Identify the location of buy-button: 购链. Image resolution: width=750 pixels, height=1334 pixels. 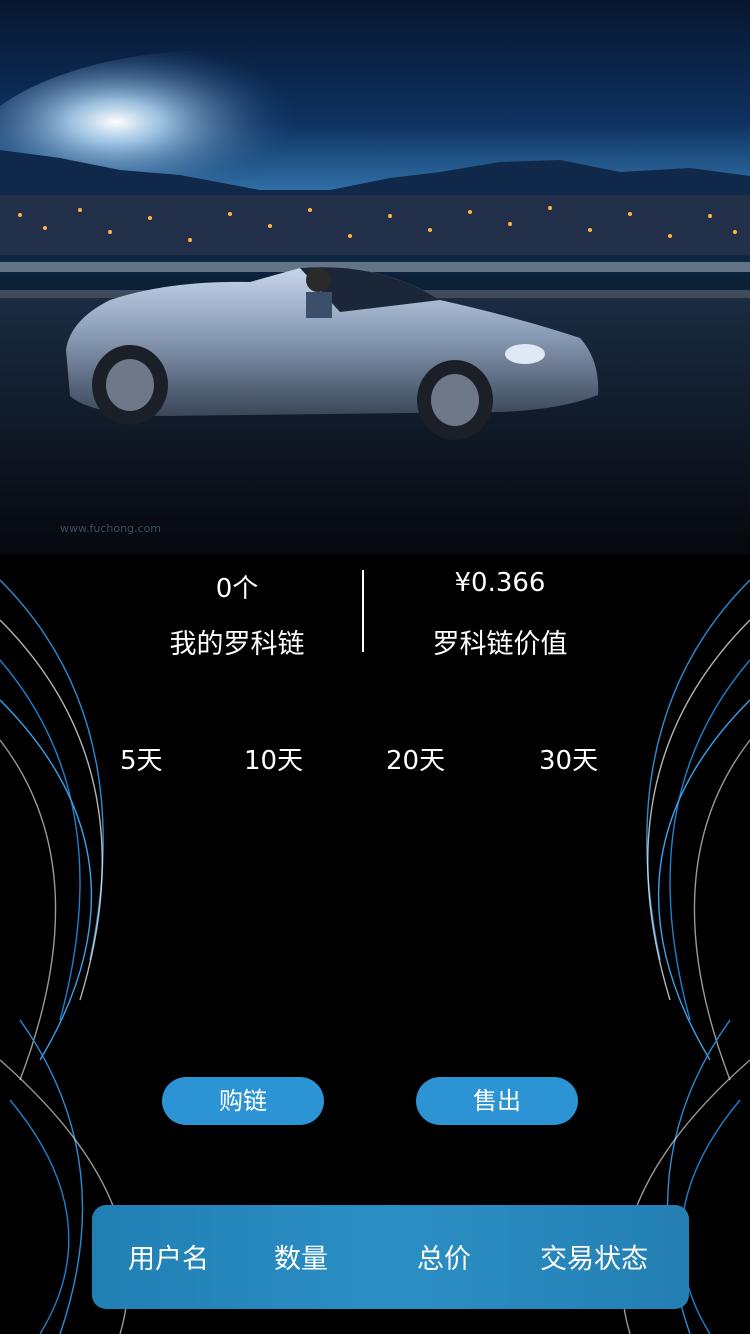
(243, 1101).